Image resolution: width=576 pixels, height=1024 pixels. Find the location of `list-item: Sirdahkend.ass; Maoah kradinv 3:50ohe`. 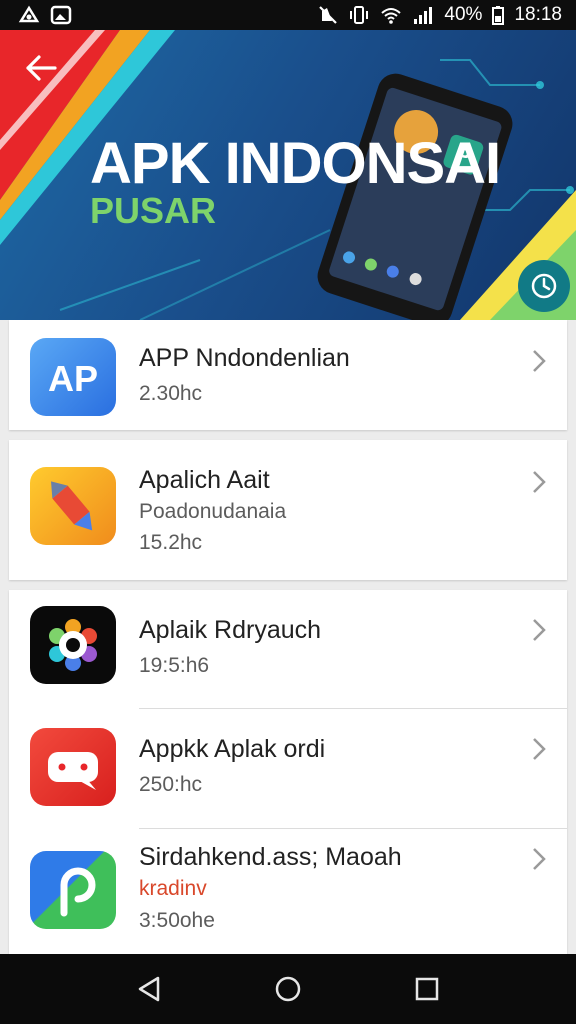

list-item: Sirdahkend.ass; Maoah kradinv 3:50ohe is located at coordinates (288, 891).